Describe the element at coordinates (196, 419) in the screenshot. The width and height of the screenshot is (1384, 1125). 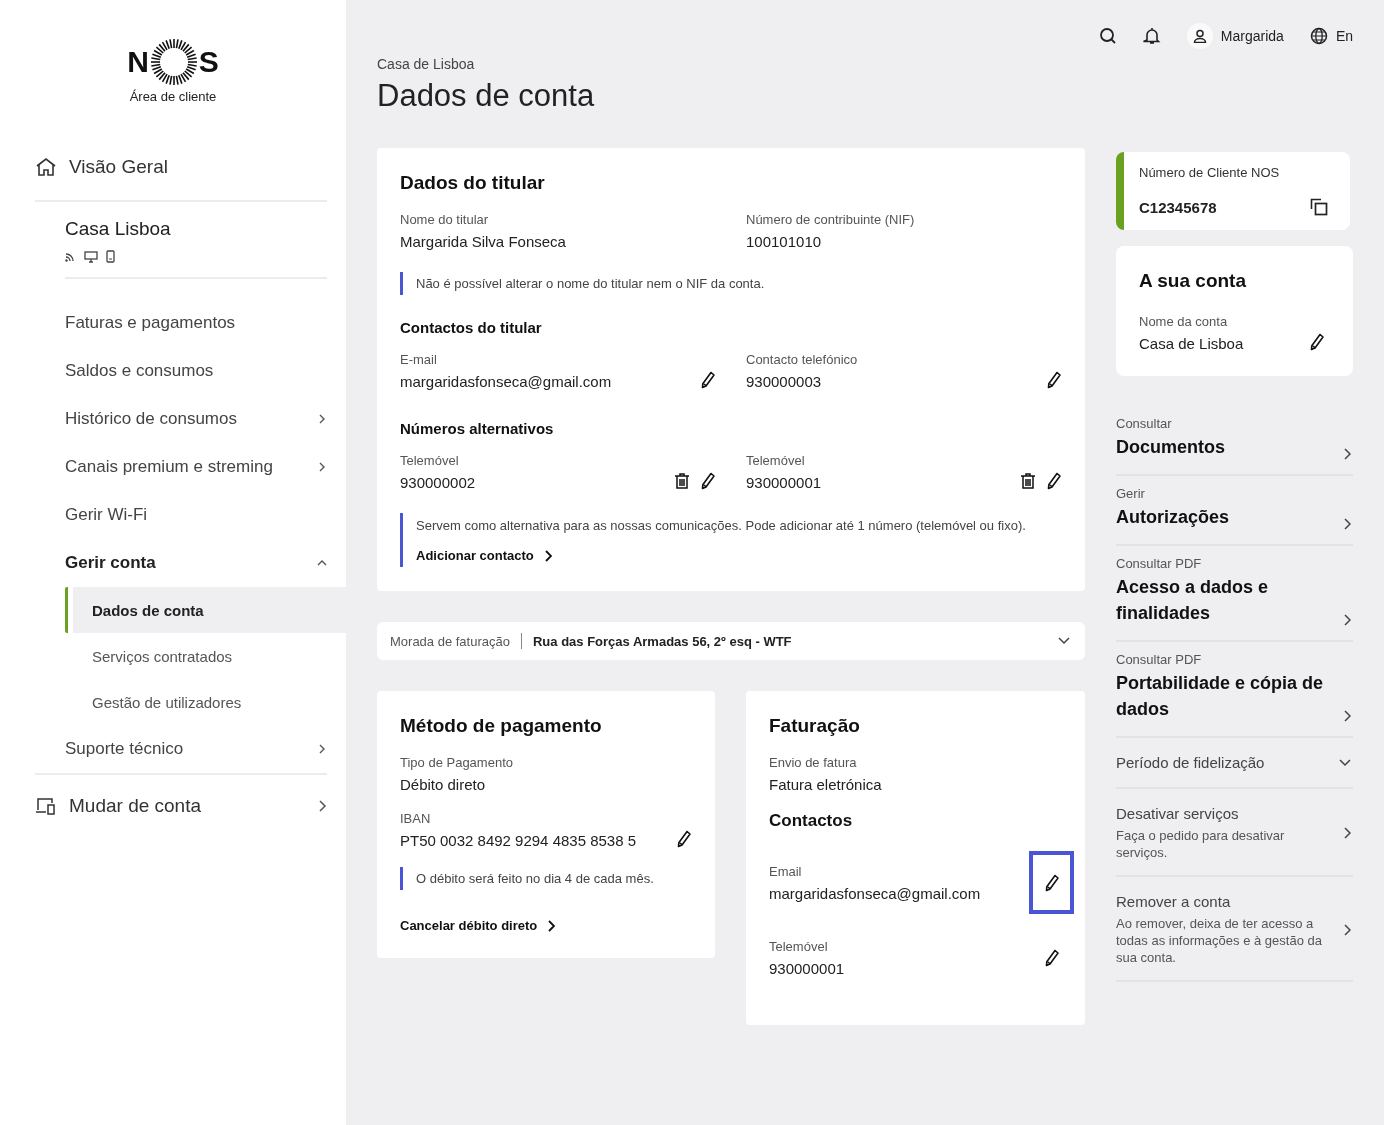
I see `sidebar-item: Histórico de consumos` at that location.